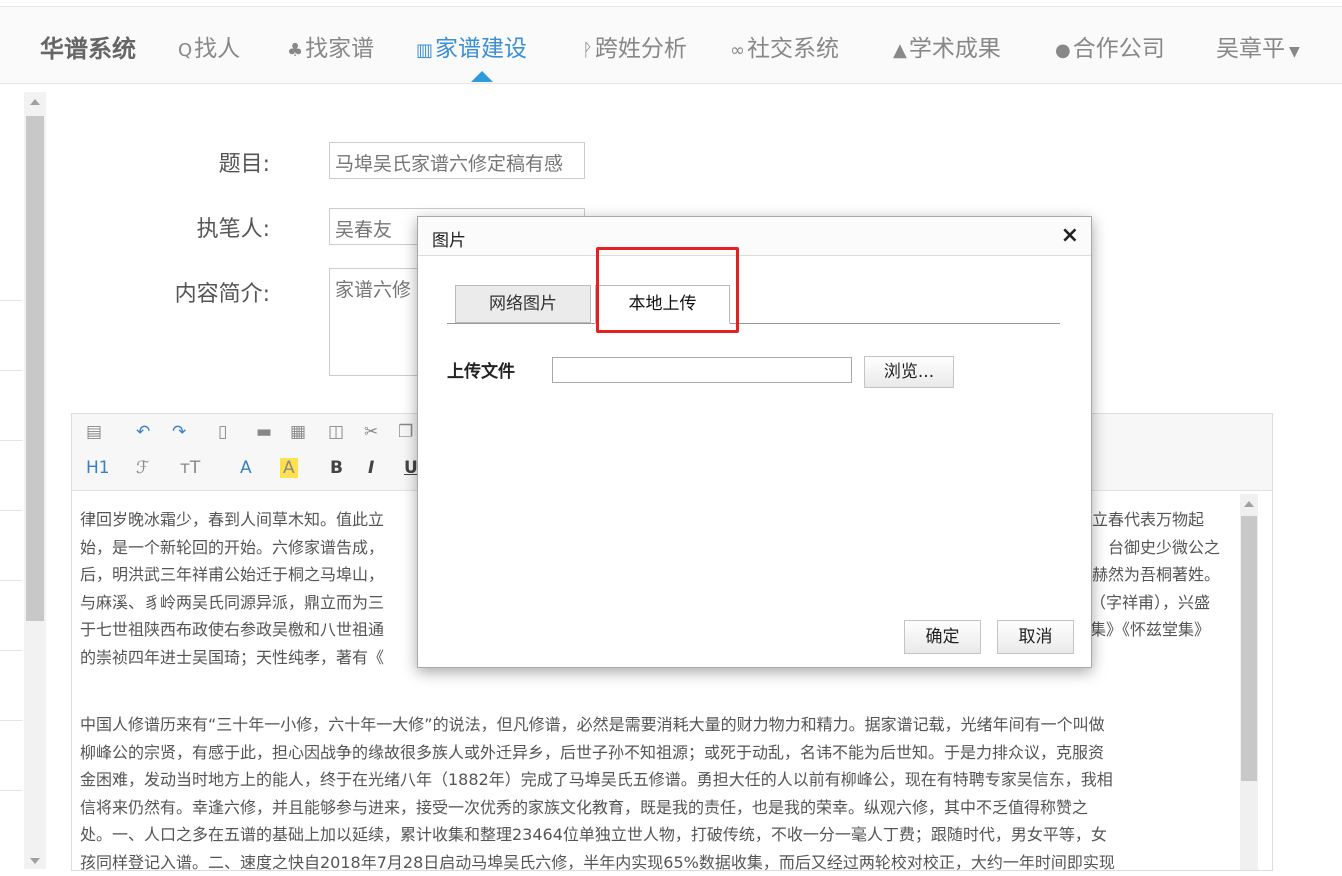 Image resolution: width=1342 pixels, height=876 pixels. I want to click on summary-label: 内容简介:, so click(222, 294).